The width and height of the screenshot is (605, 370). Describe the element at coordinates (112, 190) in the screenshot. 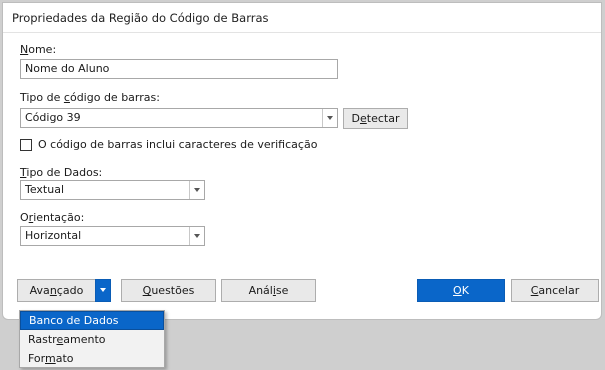

I see `data-type-select: Textual` at that location.